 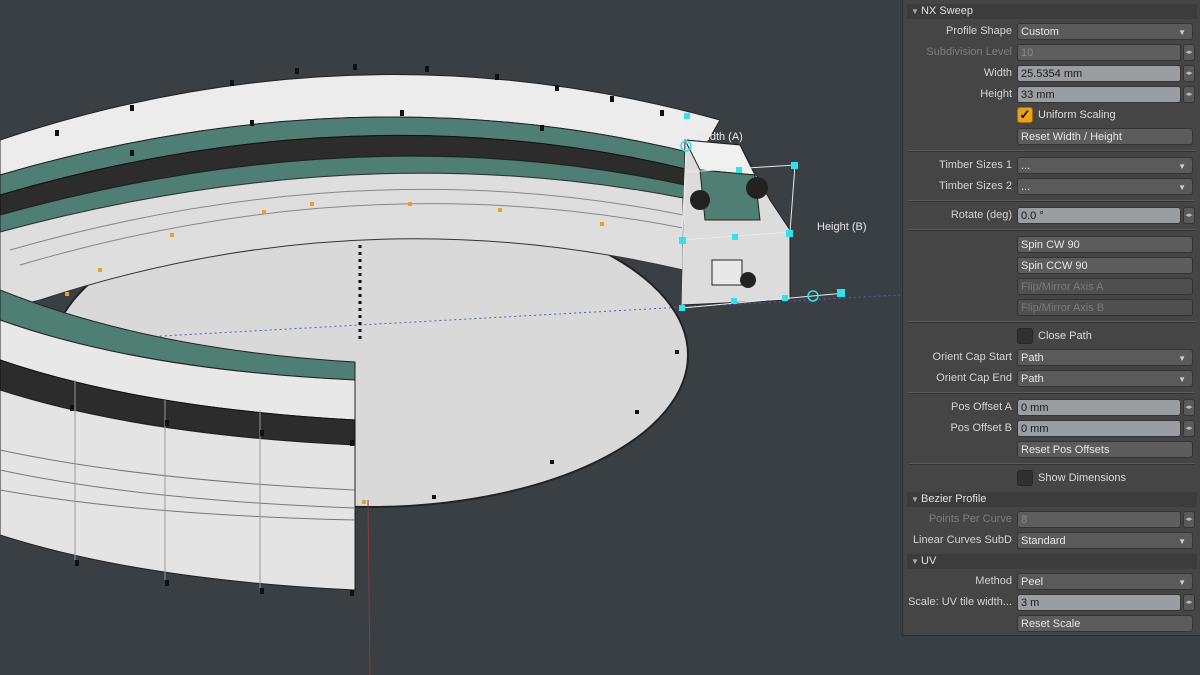 What do you see at coordinates (1105, 307) in the screenshot?
I see `flip-mirror-axis-b-button: Flip/Mirror Axis B` at bounding box center [1105, 307].